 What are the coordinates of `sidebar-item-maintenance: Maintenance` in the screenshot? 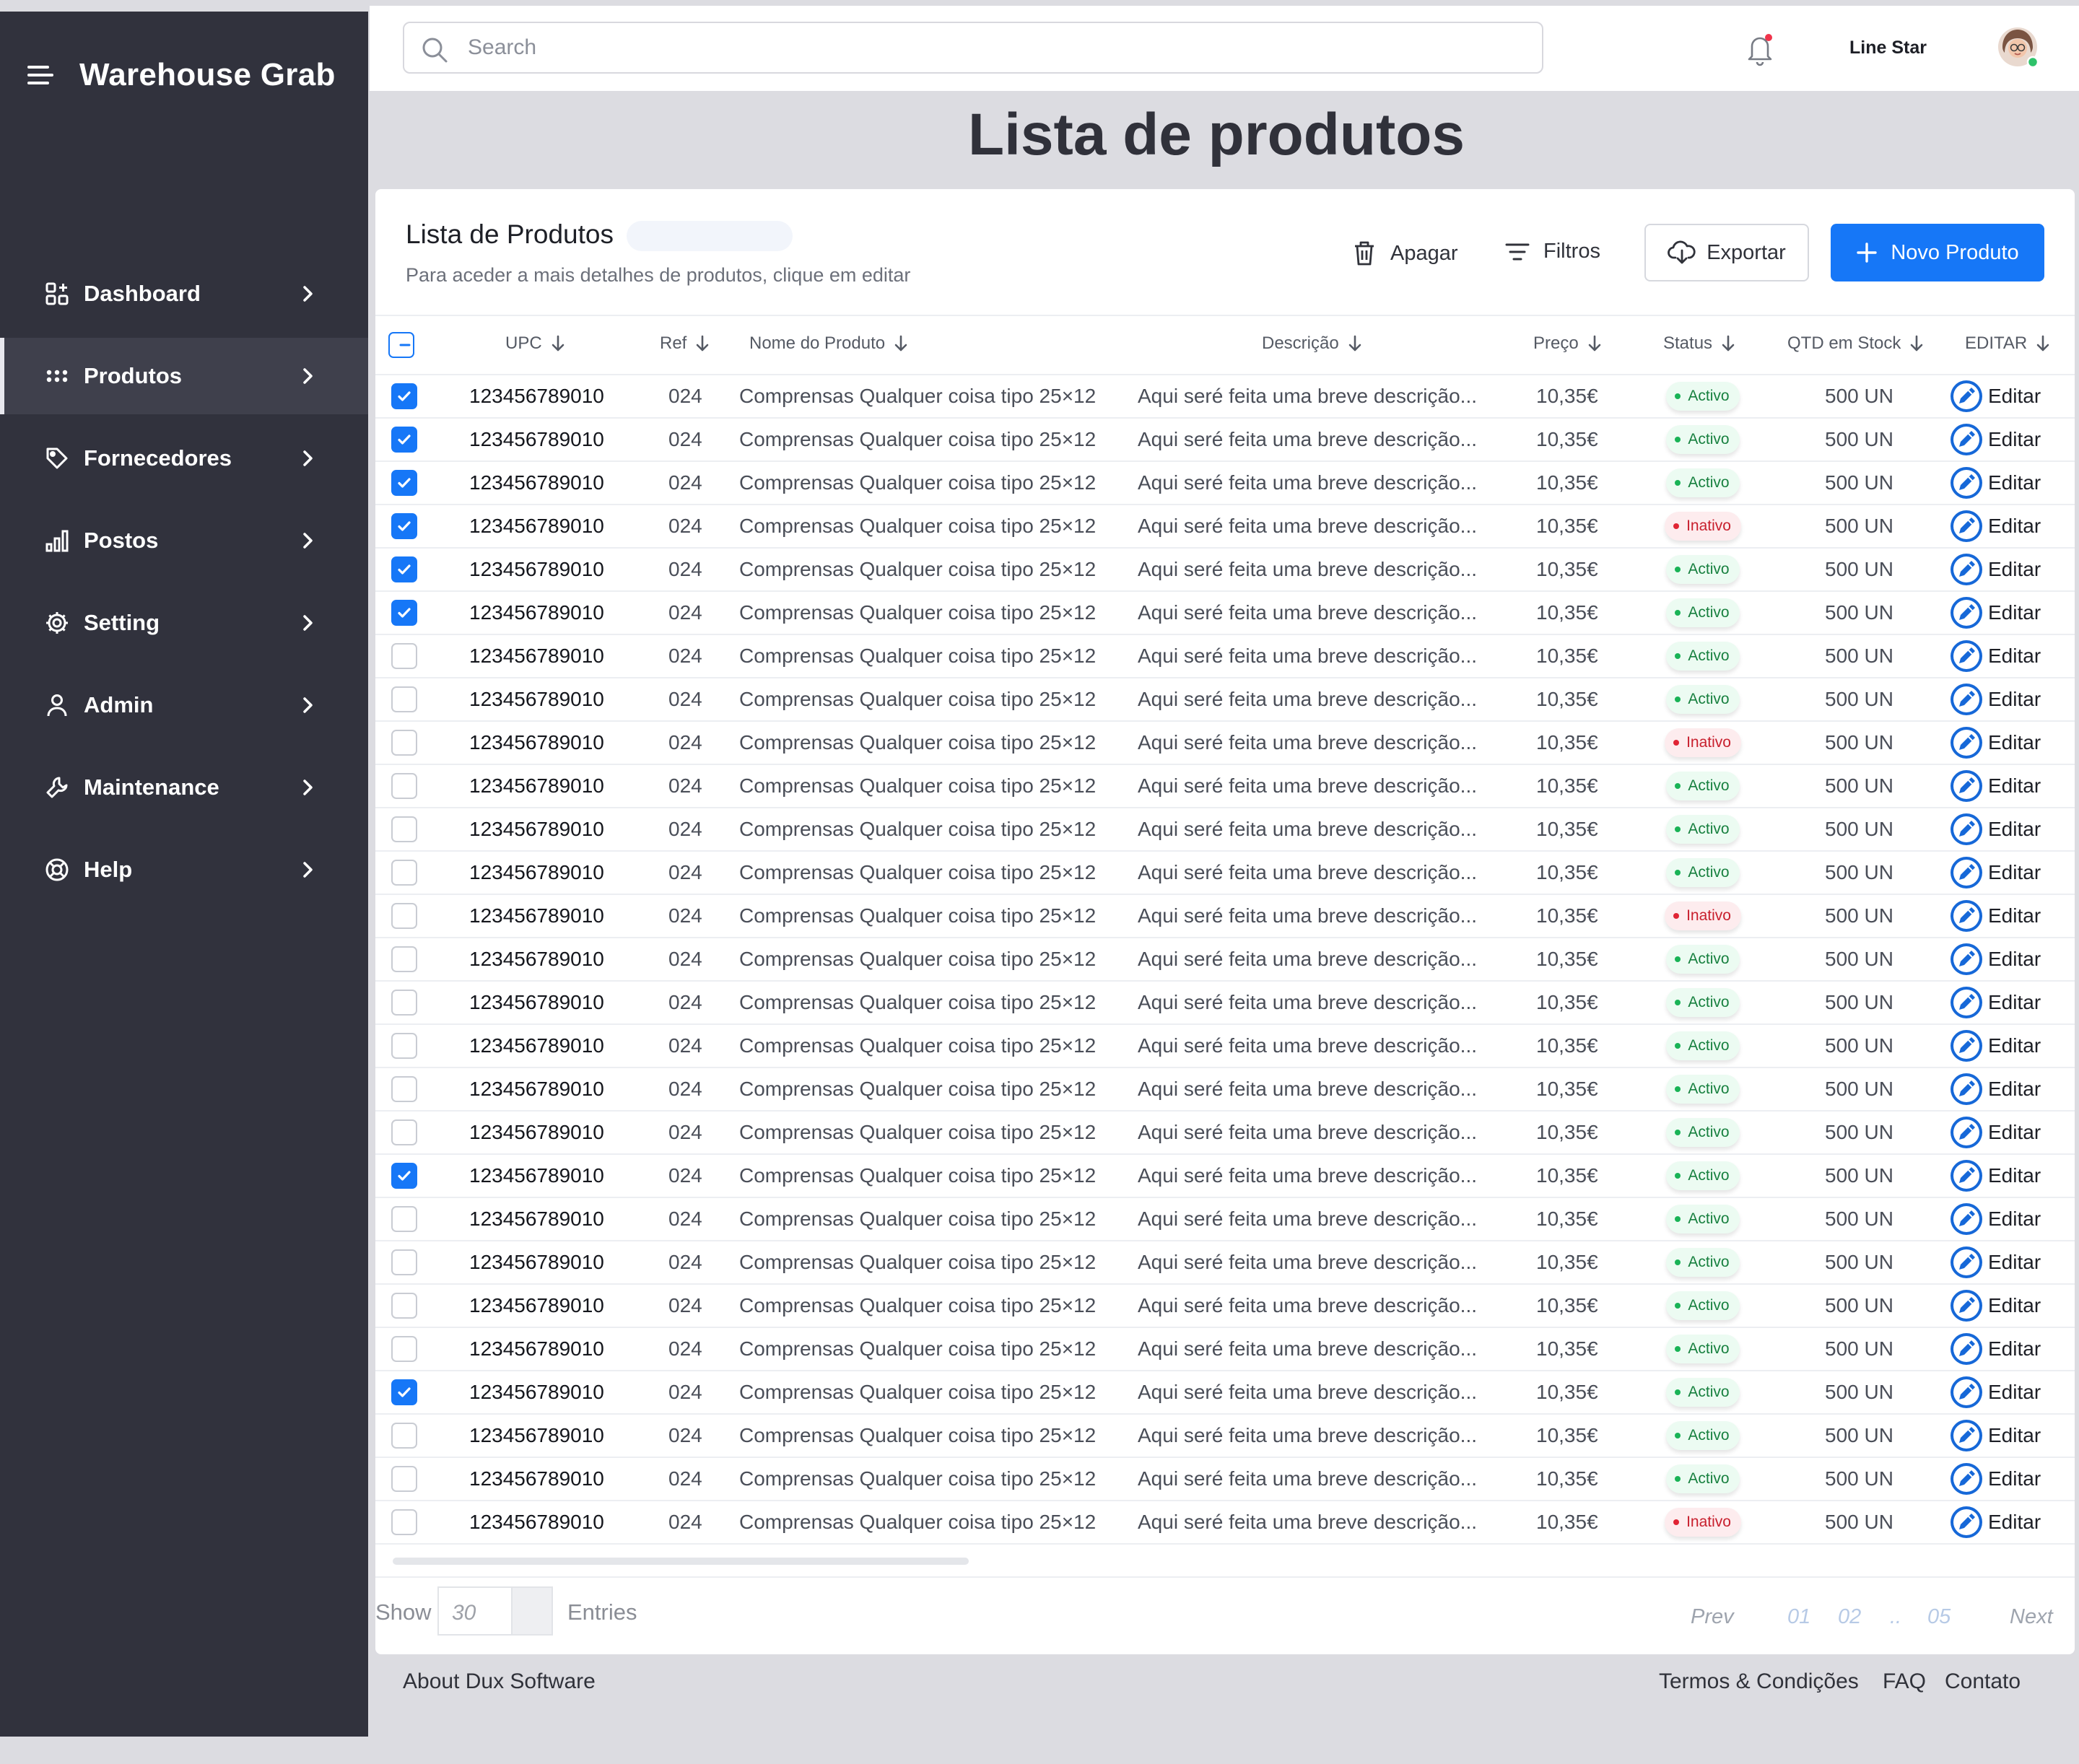 It's located at (184, 787).